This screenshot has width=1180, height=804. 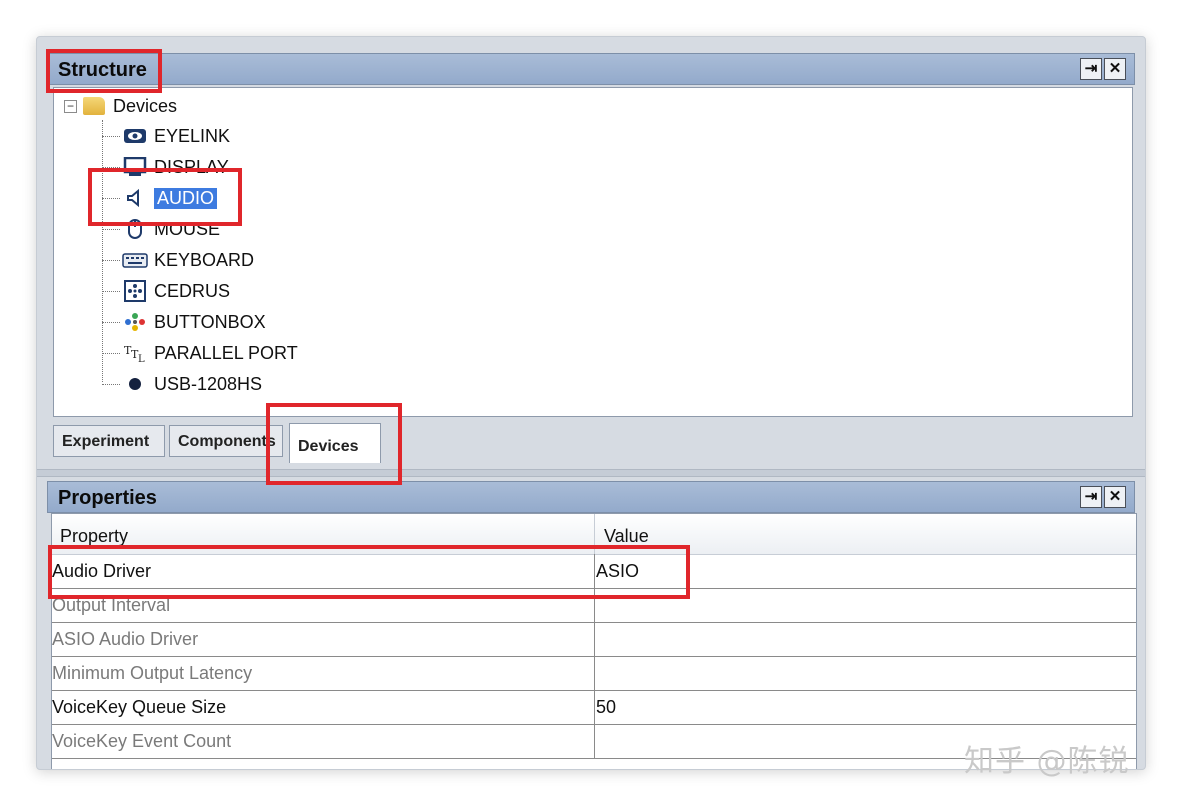 I want to click on tree-item-eyelink: EYELINK, so click(x=166, y=136).